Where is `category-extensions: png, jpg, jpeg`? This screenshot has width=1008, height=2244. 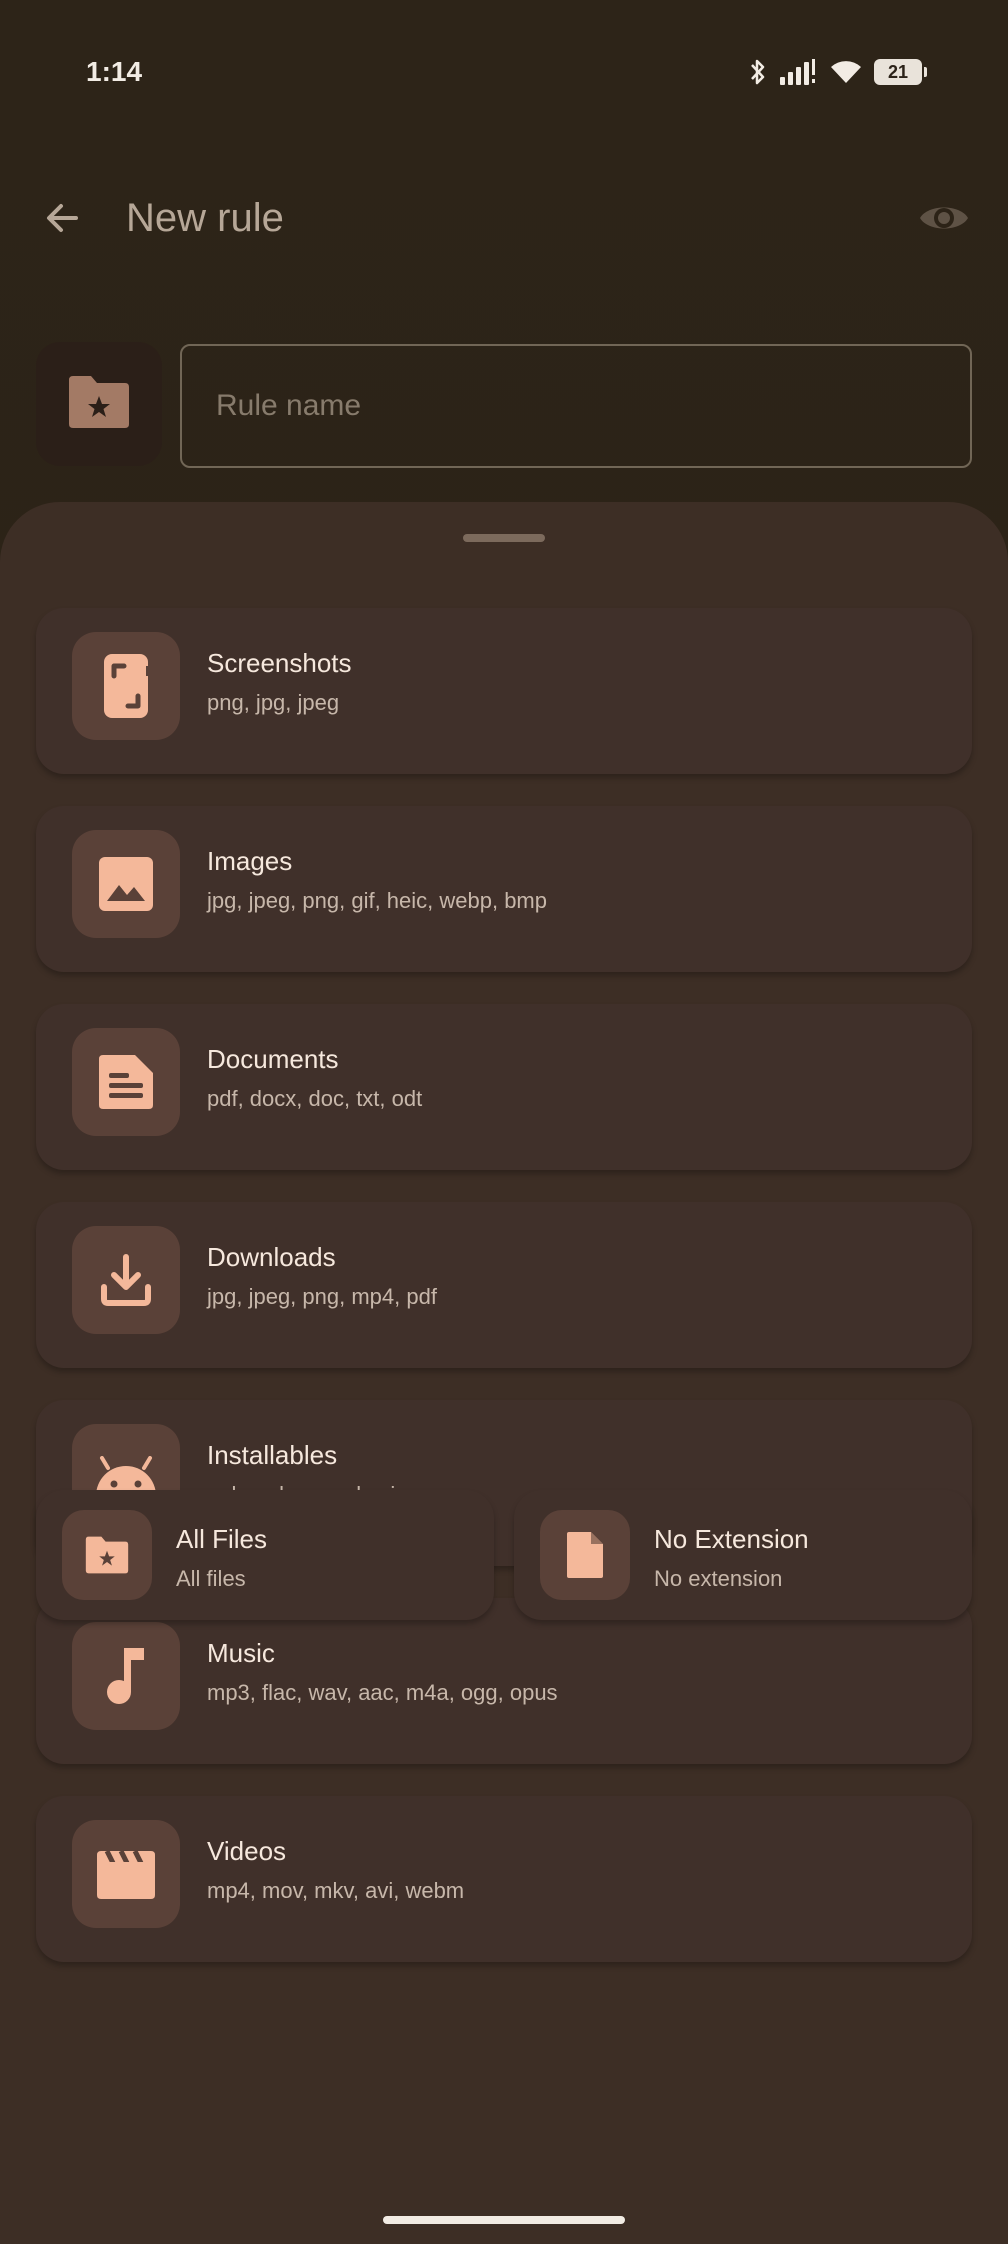
category-extensions: png, jpg, jpeg is located at coordinates (273, 702).